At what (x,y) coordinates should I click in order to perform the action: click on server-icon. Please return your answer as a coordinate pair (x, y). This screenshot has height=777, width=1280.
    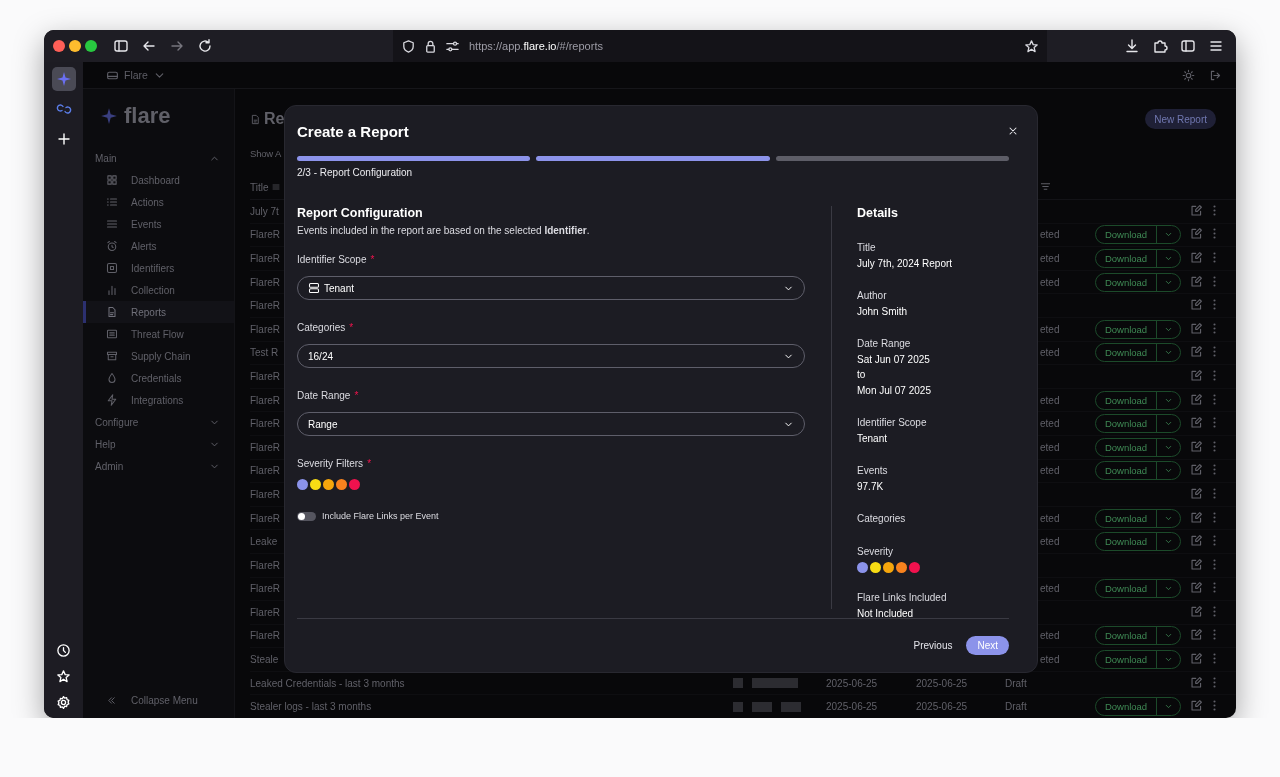
    Looking at the image, I should click on (314, 288).